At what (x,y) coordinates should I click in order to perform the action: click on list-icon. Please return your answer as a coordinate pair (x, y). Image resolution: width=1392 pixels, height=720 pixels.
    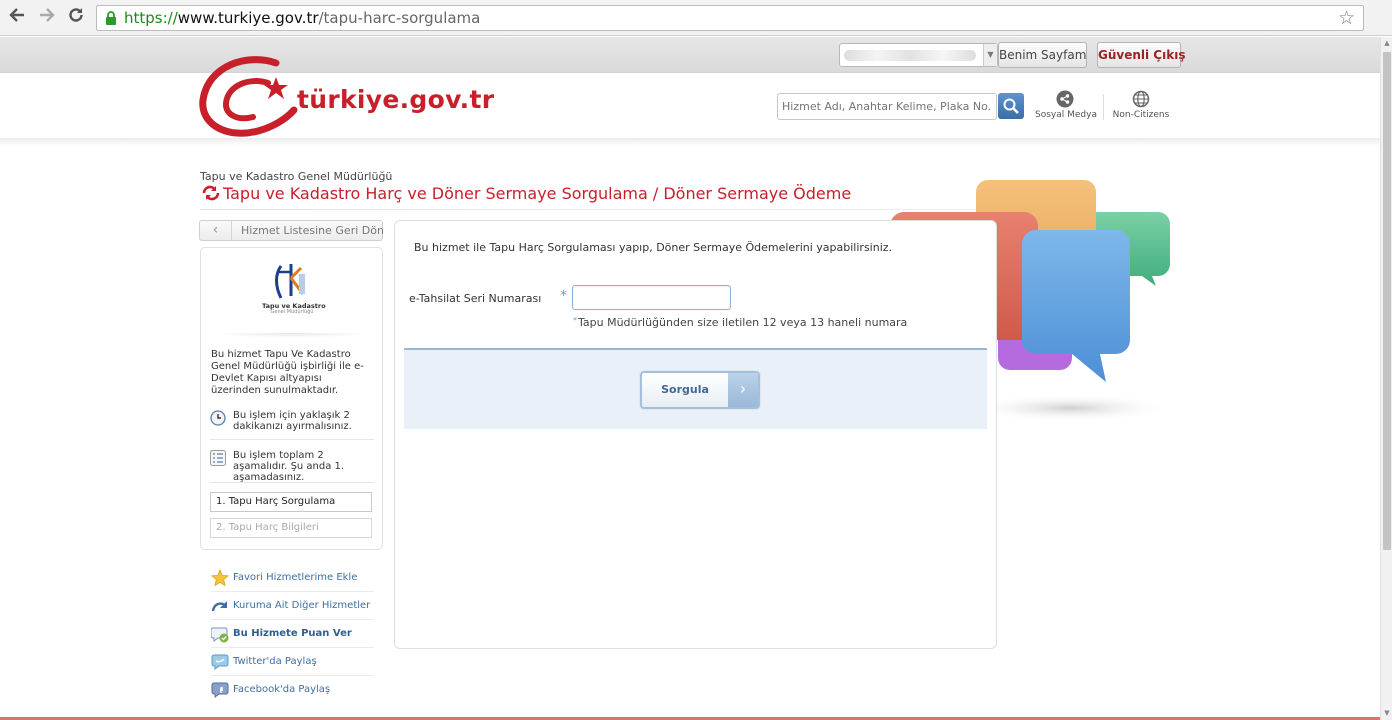
    Looking at the image, I should click on (218, 458).